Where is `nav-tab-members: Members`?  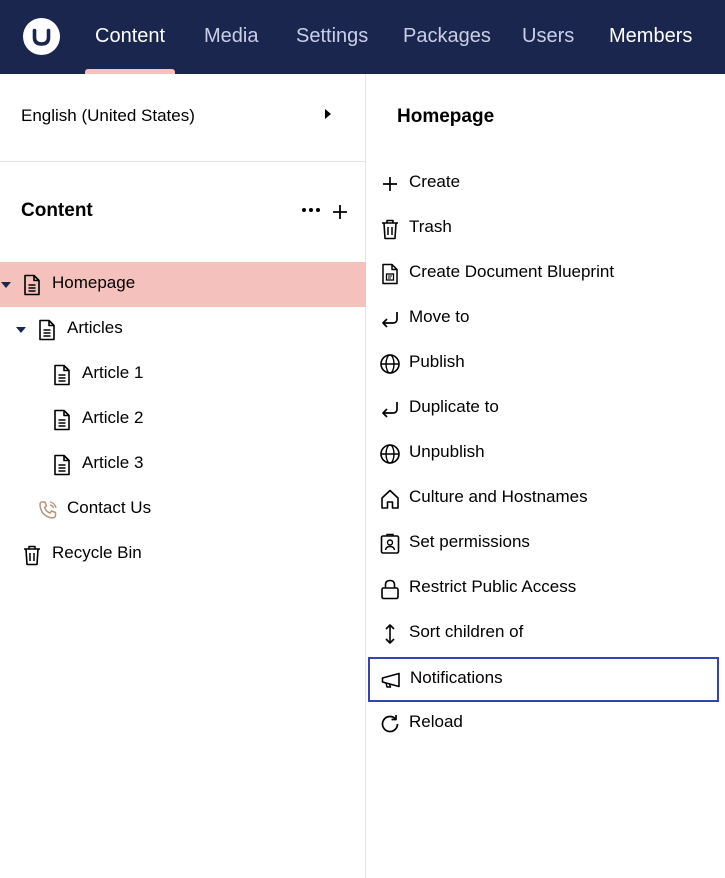
nav-tab-members: Members is located at coordinates (650, 37).